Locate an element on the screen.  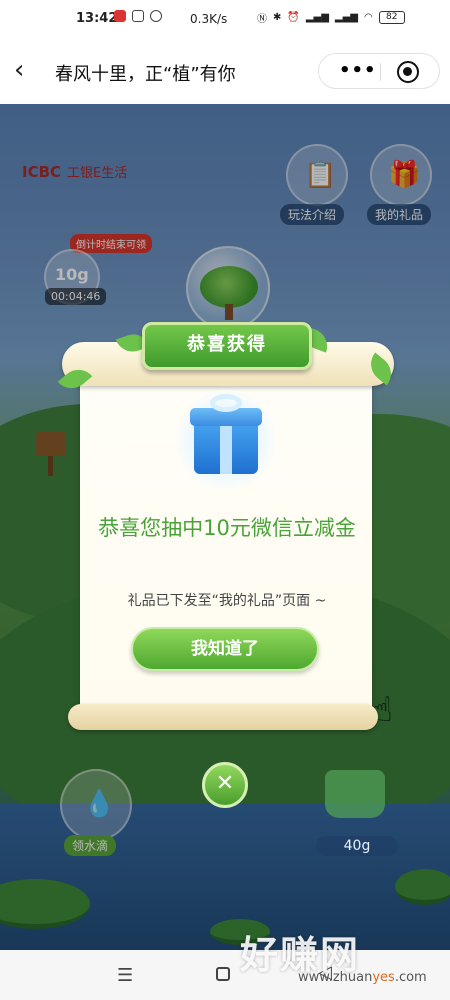
signal-icon: ▂▄▆ is located at coordinates (317, 17).